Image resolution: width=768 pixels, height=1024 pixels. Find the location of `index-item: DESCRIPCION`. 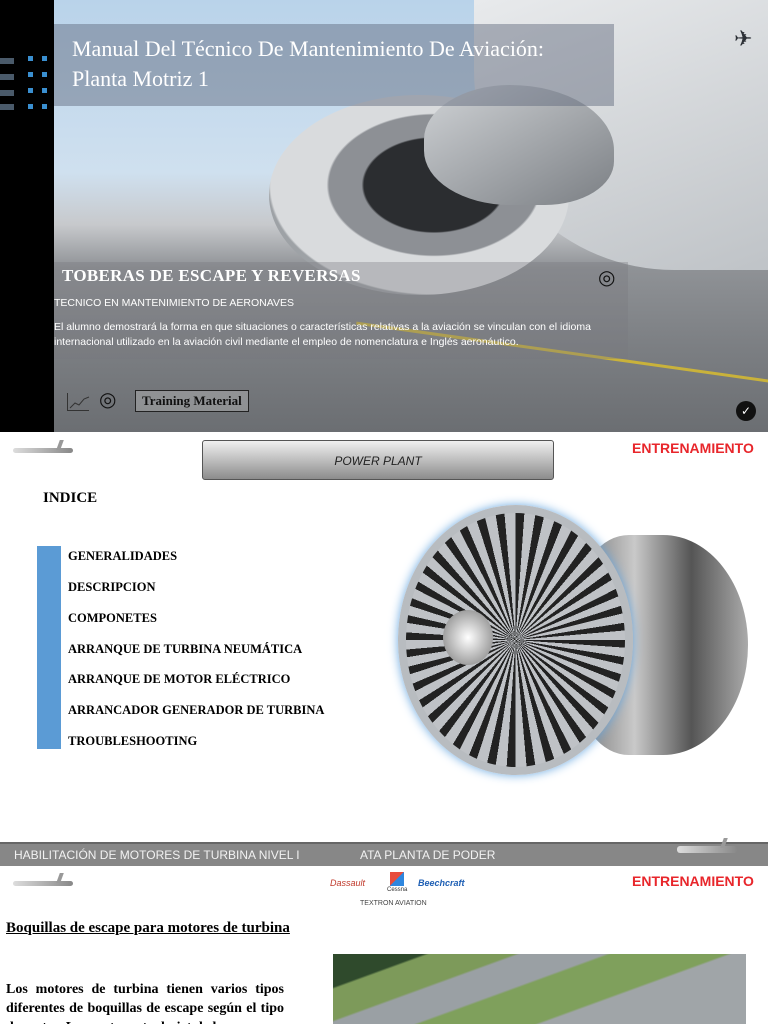

index-item: DESCRIPCION is located at coordinates (112, 587).